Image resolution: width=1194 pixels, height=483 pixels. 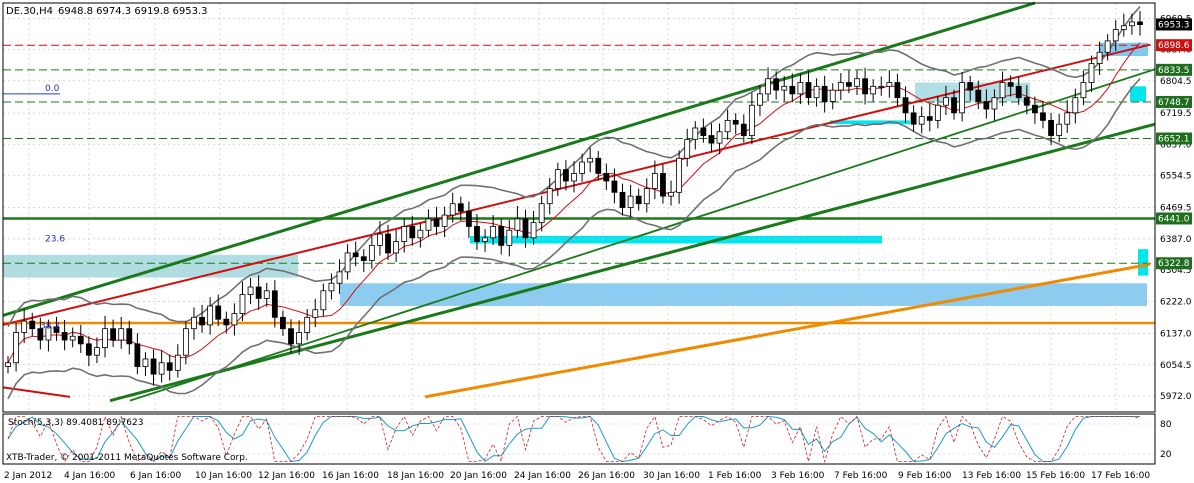 What do you see at coordinates (52, 89) in the screenshot?
I see `fib-label: 0.0` at bounding box center [52, 89].